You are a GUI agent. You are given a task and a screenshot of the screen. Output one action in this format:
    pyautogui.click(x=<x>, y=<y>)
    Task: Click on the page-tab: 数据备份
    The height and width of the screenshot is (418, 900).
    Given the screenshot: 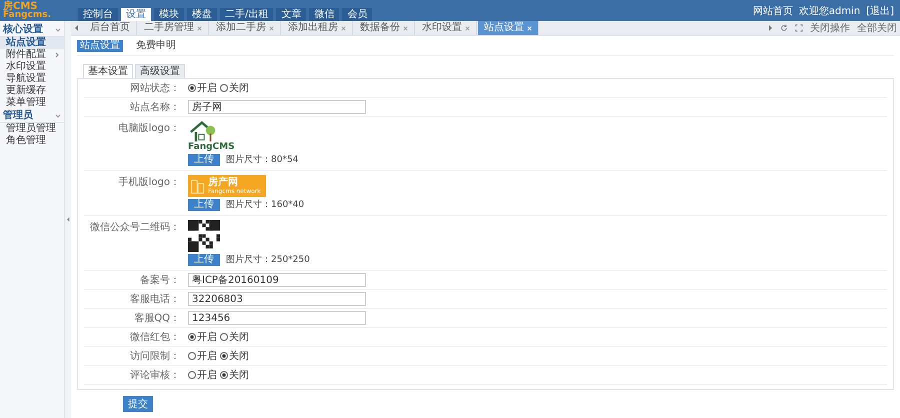 What is the action you would take?
    pyautogui.click(x=384, y=28)
    